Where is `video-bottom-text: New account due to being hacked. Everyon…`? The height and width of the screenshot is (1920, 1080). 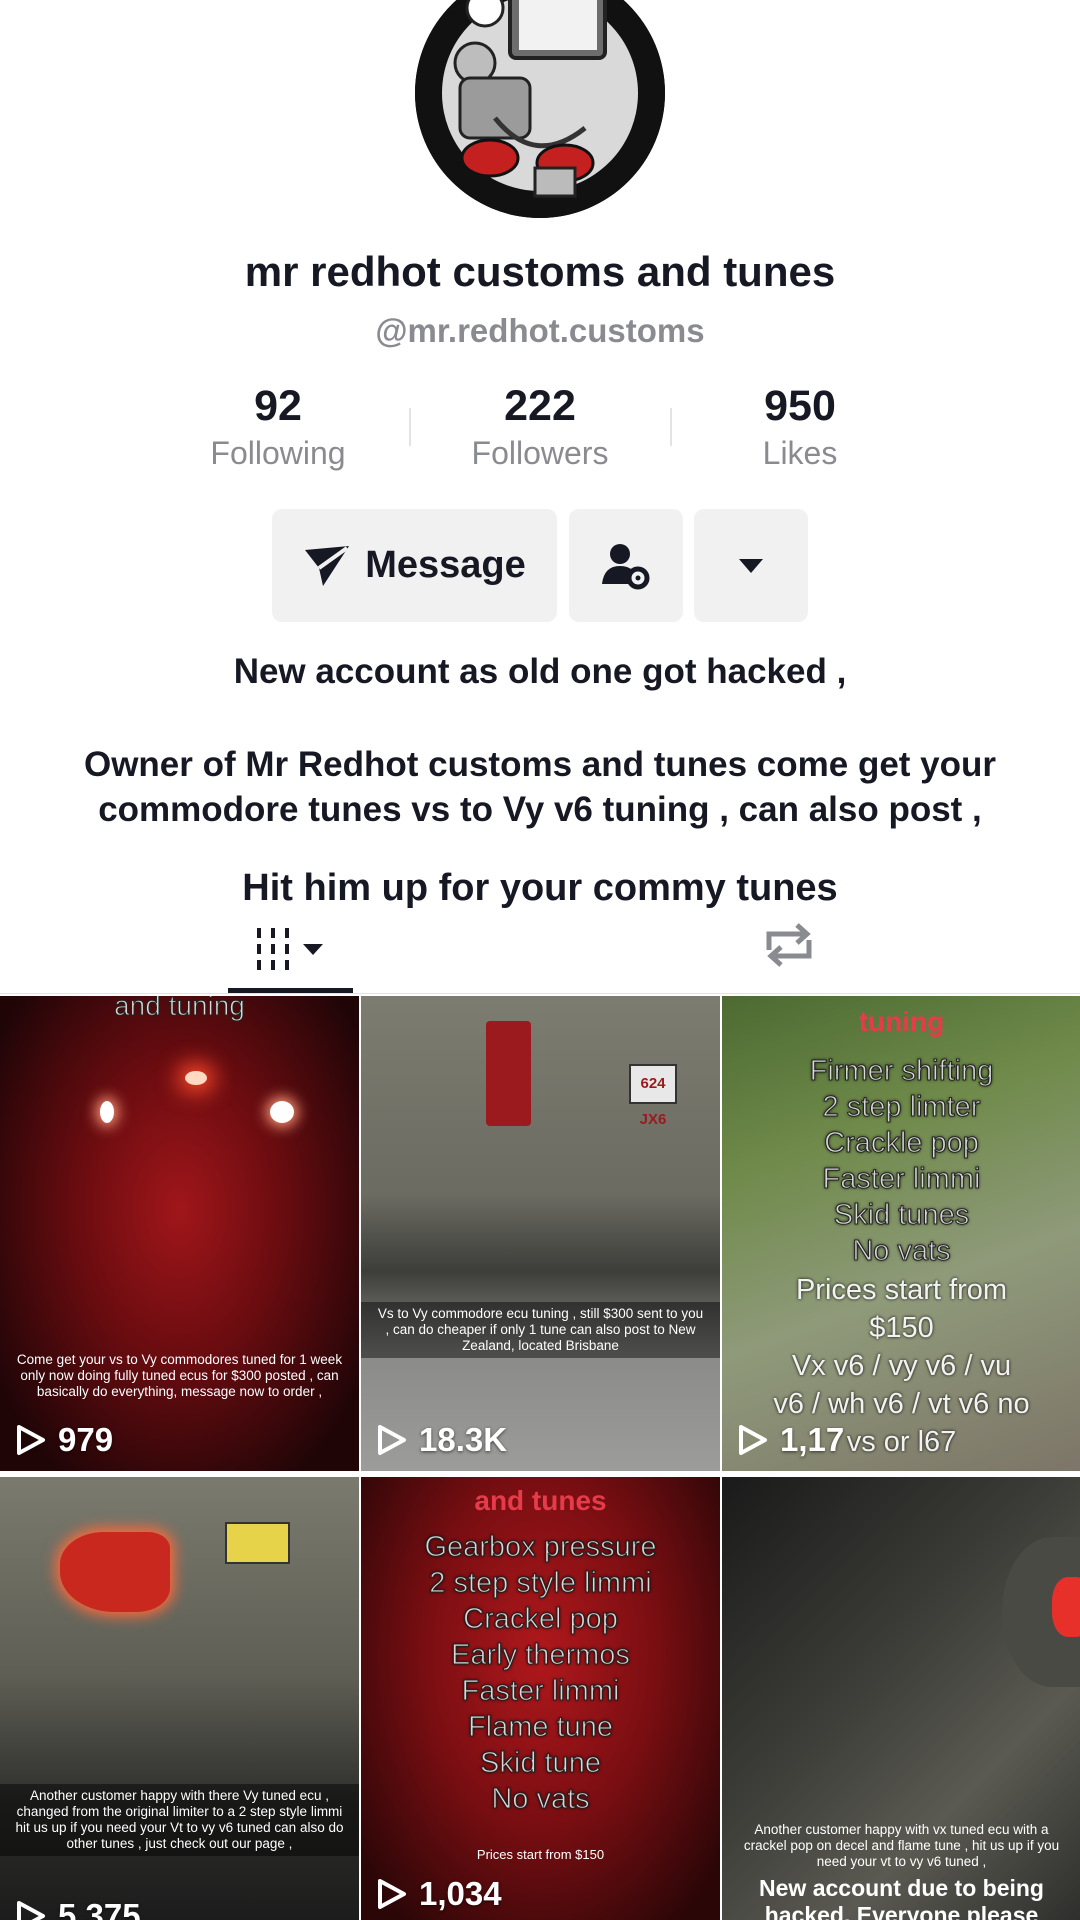
video-bottom-text: New account due to being hacked. Everyon… is located at coordinates (901, 1897).